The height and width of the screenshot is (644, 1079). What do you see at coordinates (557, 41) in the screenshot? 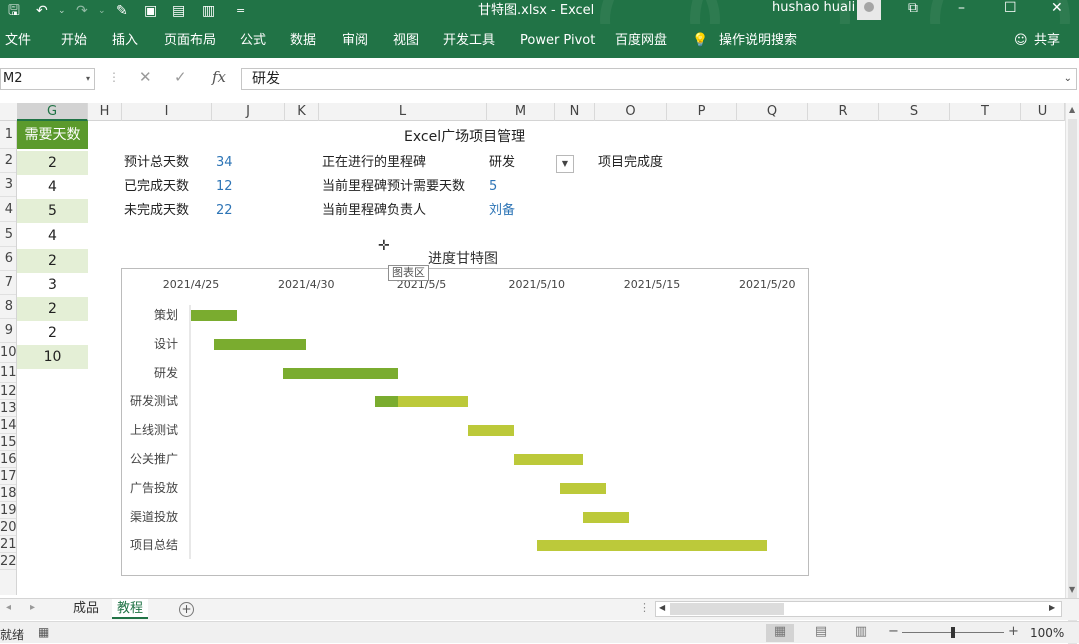
I see `tab-power-pivot: Power Pivot` at bounding box center [557, 41].